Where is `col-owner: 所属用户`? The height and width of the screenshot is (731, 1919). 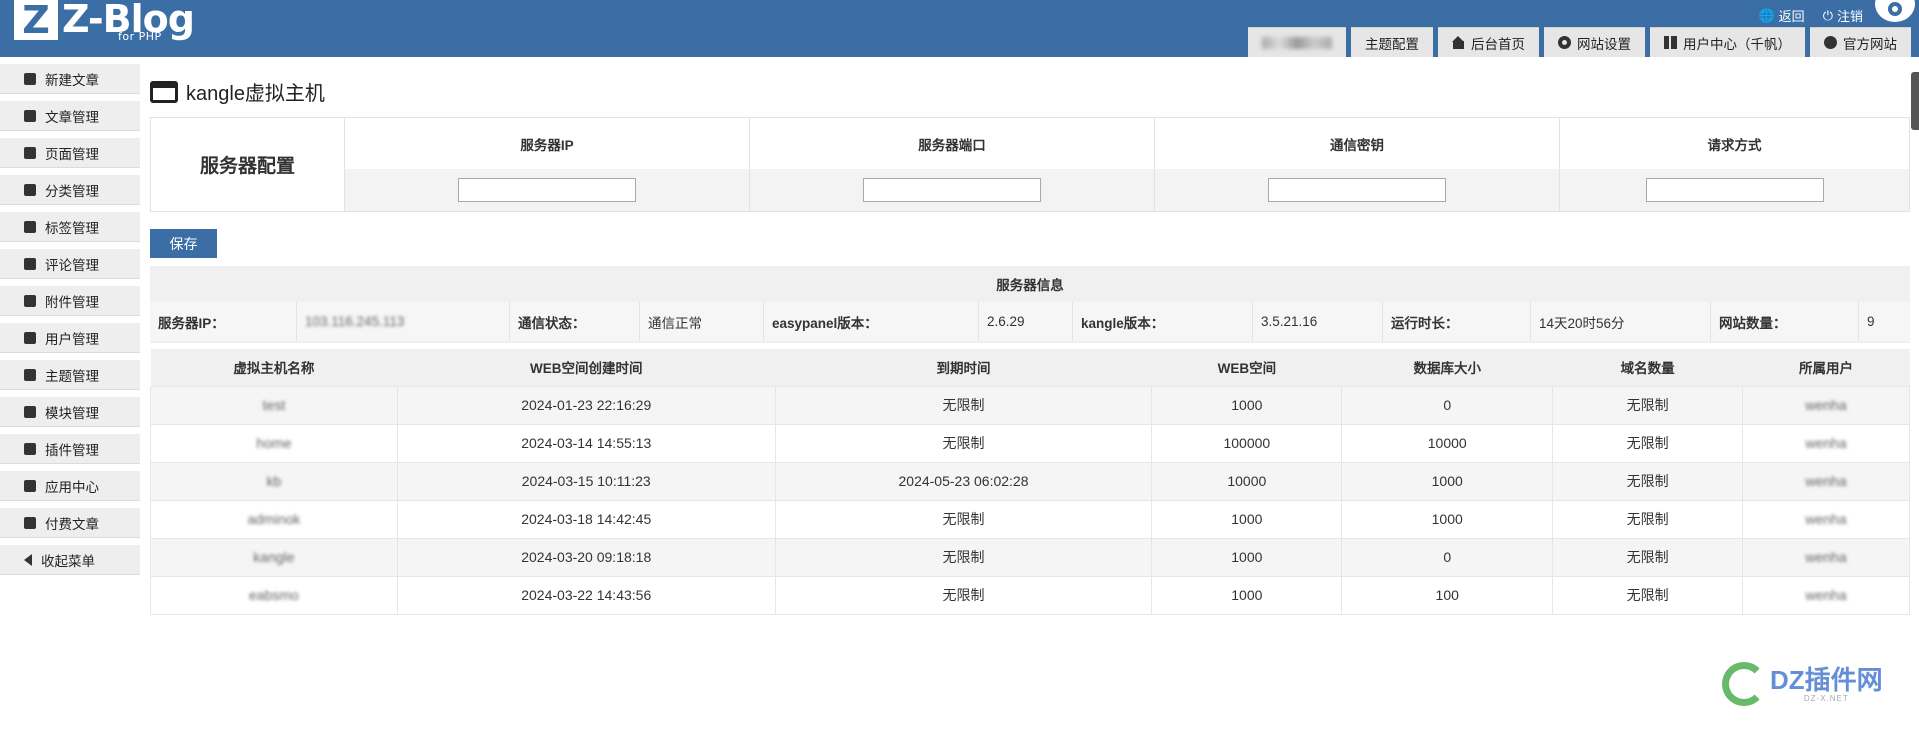 col-owner: 所属用户 is located at coordinates (1826, 367).